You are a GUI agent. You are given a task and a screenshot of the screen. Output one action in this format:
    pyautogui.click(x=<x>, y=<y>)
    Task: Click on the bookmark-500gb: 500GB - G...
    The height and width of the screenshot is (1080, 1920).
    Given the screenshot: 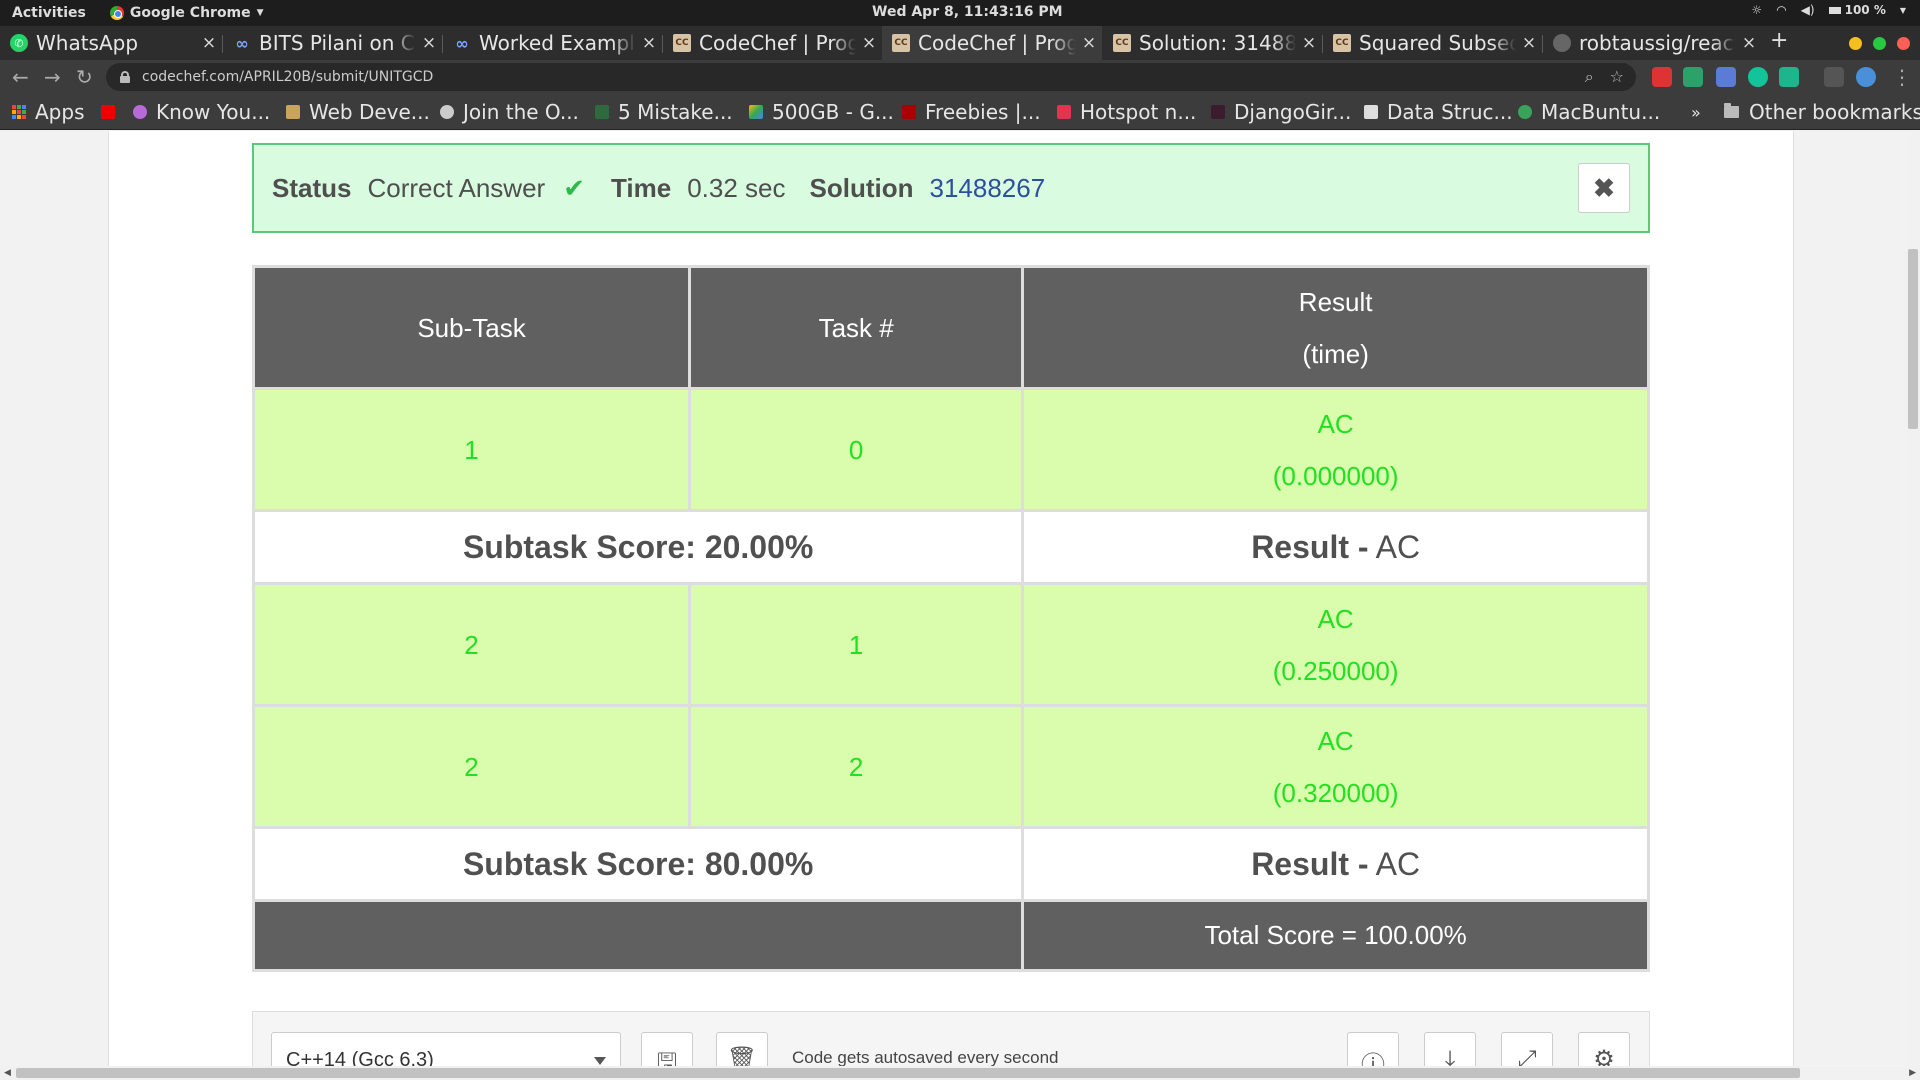 What is the action you would take?
    pyautogui.click(x=821, y=112)
    